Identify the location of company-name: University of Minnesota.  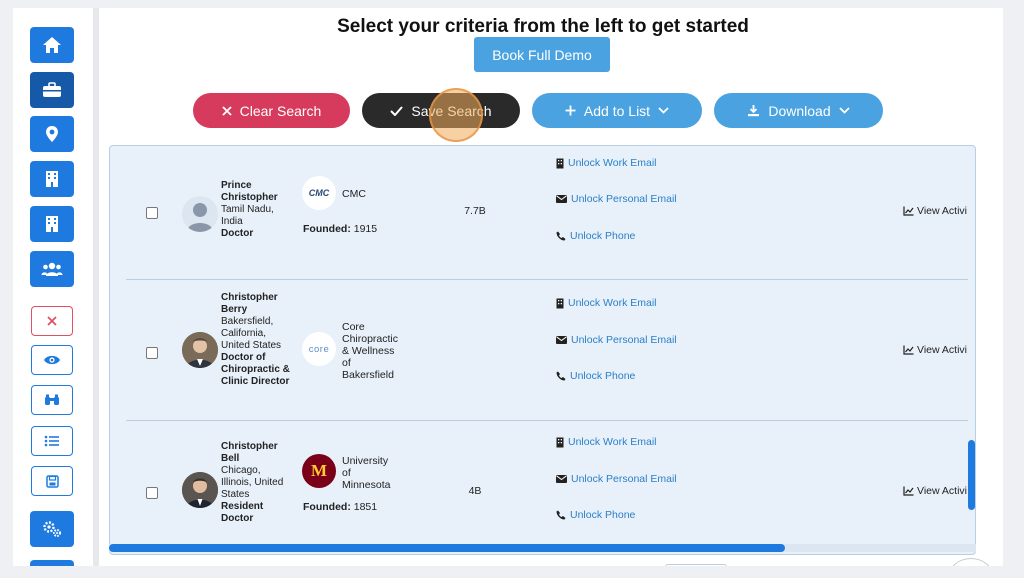
(369, 473).